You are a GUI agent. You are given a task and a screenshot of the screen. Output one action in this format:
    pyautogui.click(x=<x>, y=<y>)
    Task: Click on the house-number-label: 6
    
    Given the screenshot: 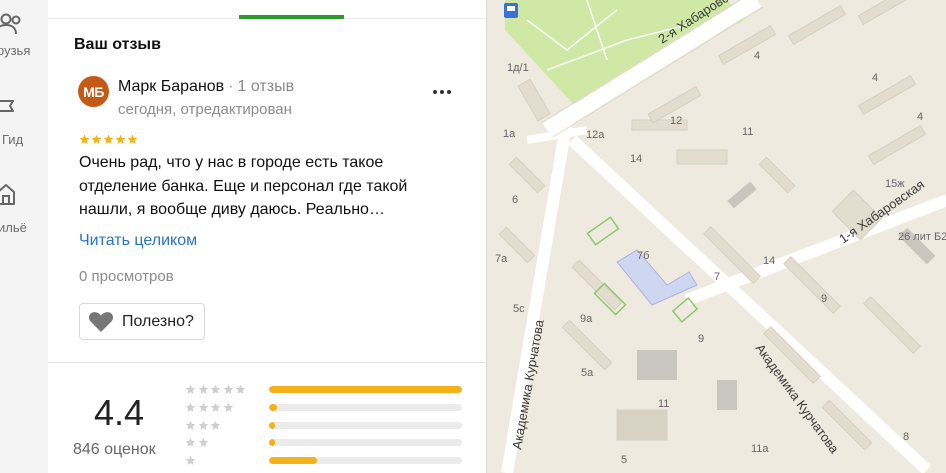 What is the action you would take?
    pyautogui.click(x=515, y=200)
    